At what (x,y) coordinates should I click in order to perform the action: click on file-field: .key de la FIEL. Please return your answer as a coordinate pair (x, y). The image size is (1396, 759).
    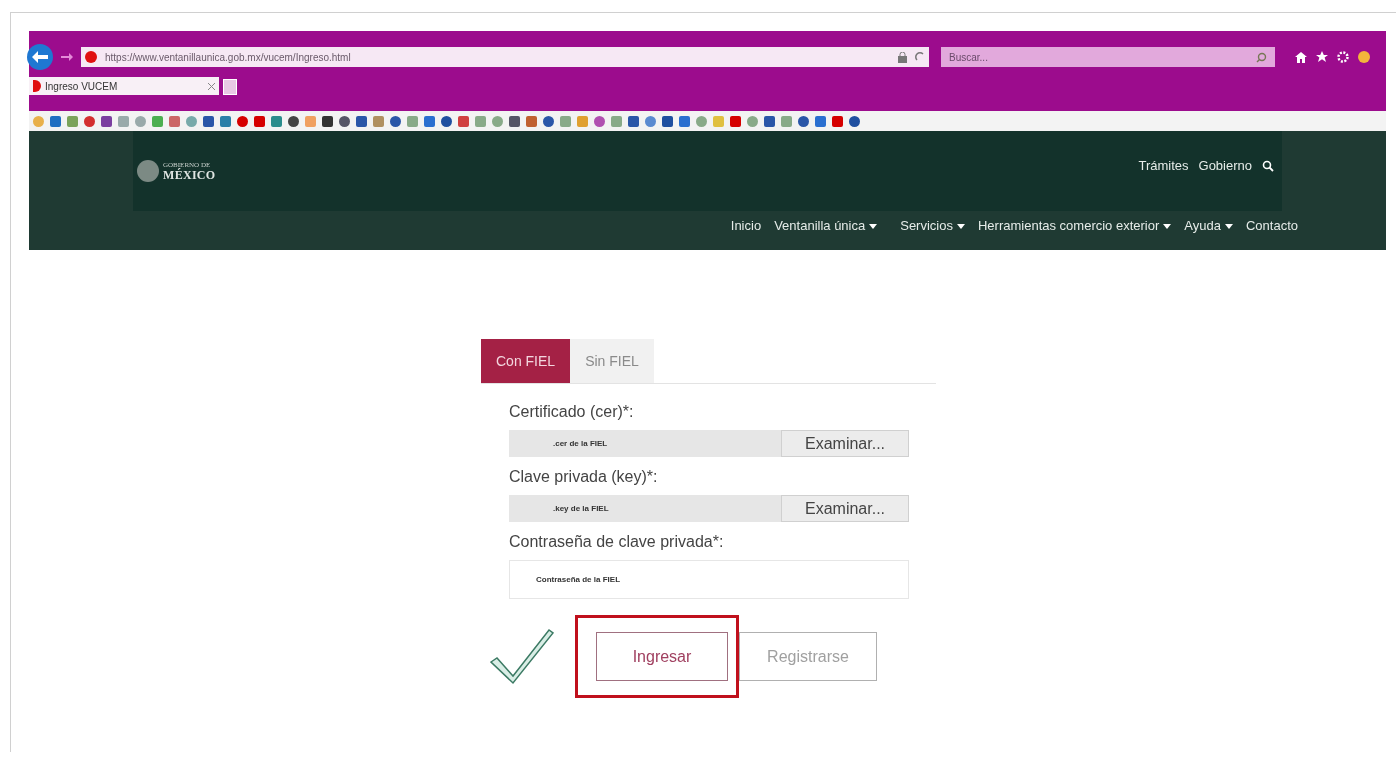
    Looking at the image, I should click on (645, 508).